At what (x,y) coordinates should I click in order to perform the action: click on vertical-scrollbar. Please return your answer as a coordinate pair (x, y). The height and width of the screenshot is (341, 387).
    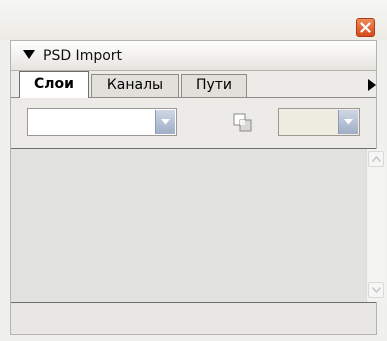
    Looking at the image, I should click on (375, 225).